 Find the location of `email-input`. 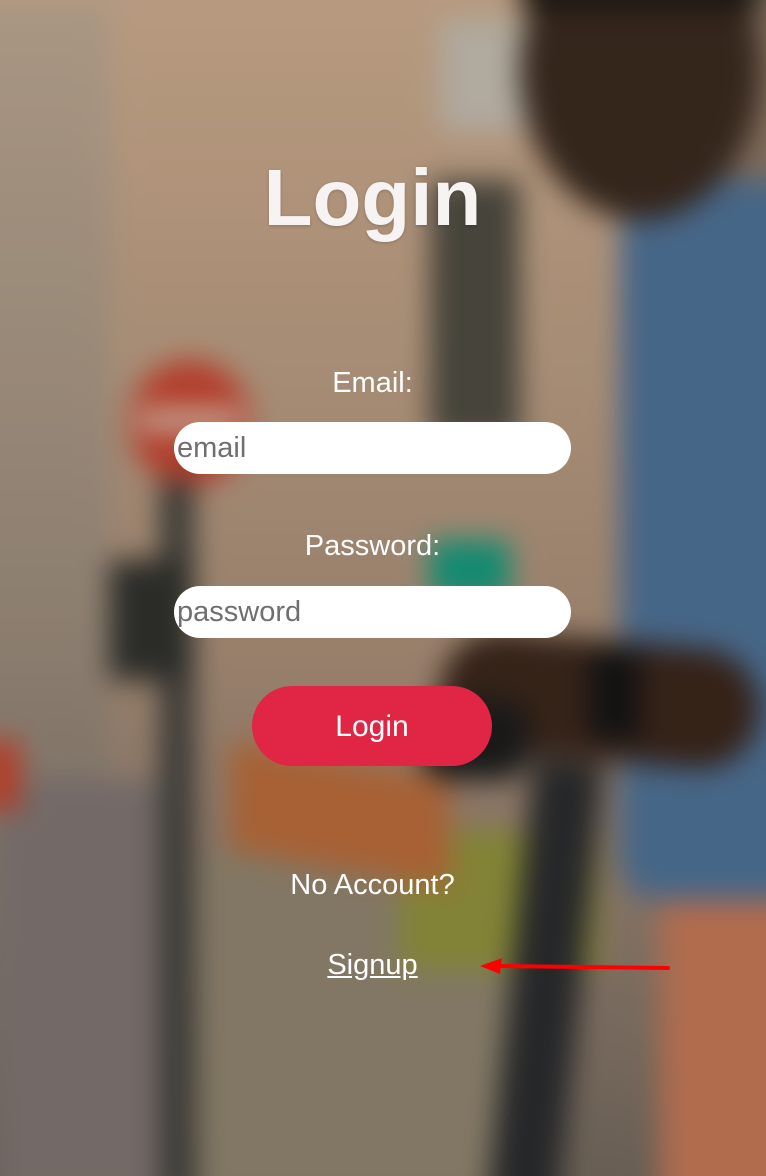

email-input is located at coordinates (372, 448).